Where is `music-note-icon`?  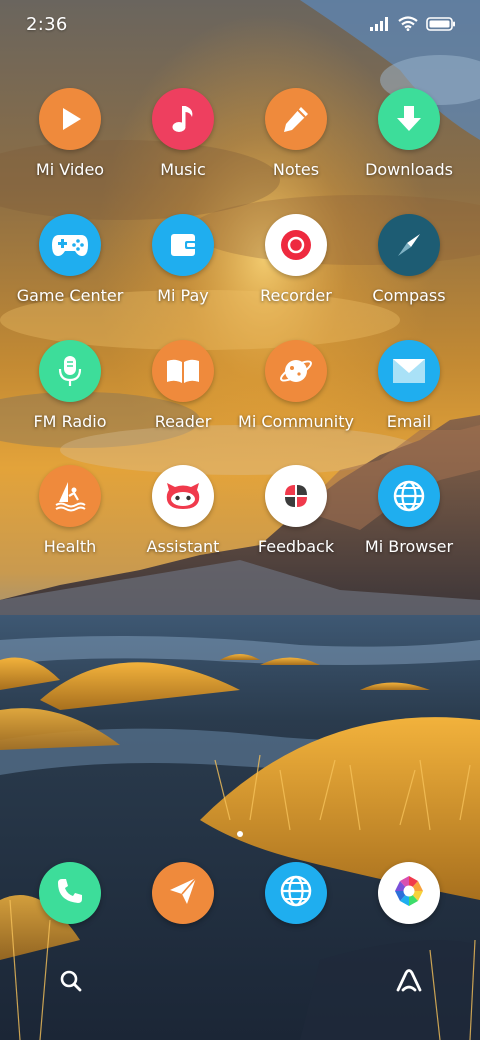
music-note-icon is located at coordinates (183, 119).